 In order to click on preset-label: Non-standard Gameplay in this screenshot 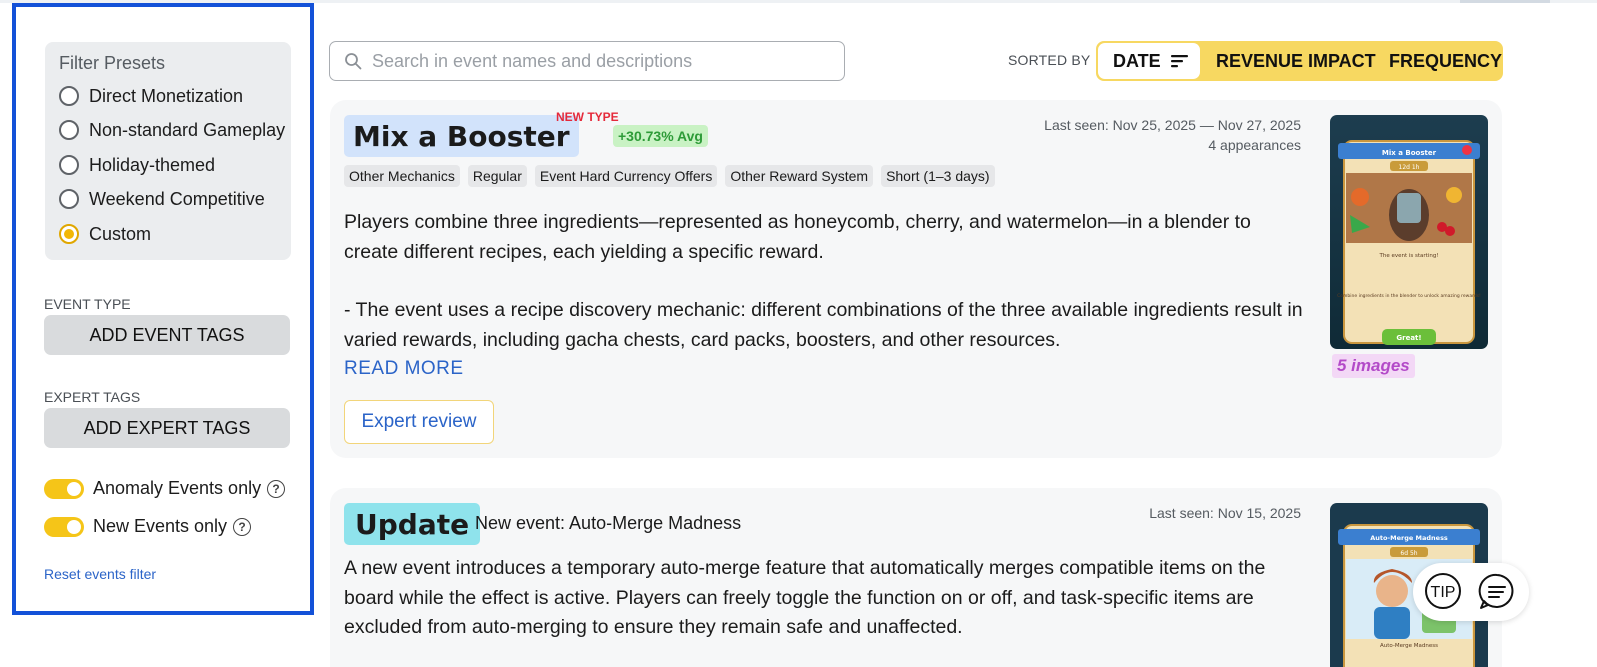, I will do `click(187, 129)`.